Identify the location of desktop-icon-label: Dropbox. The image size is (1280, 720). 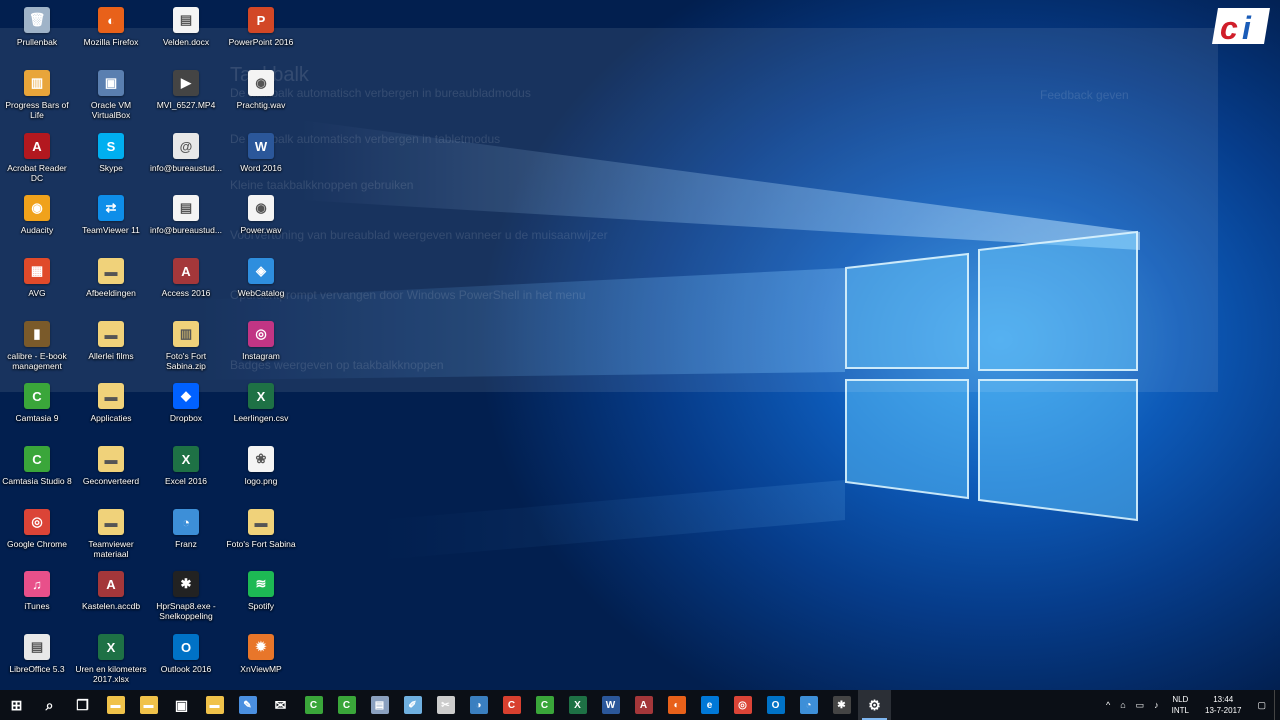
(186, 418).